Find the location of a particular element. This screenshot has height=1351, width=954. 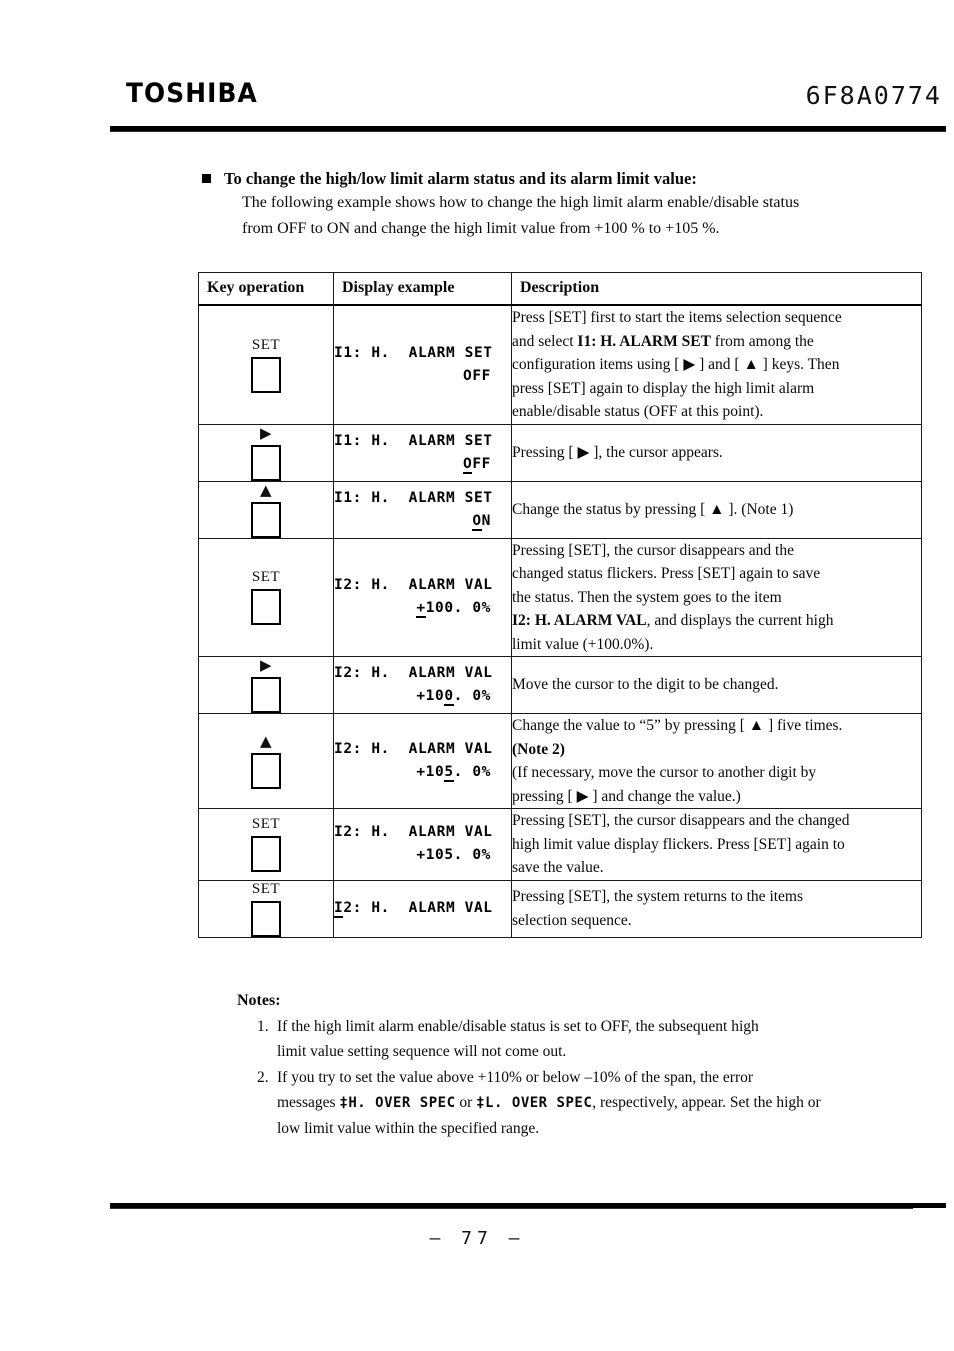

key-label-5: ▲ is located at coordinates (266, 741).